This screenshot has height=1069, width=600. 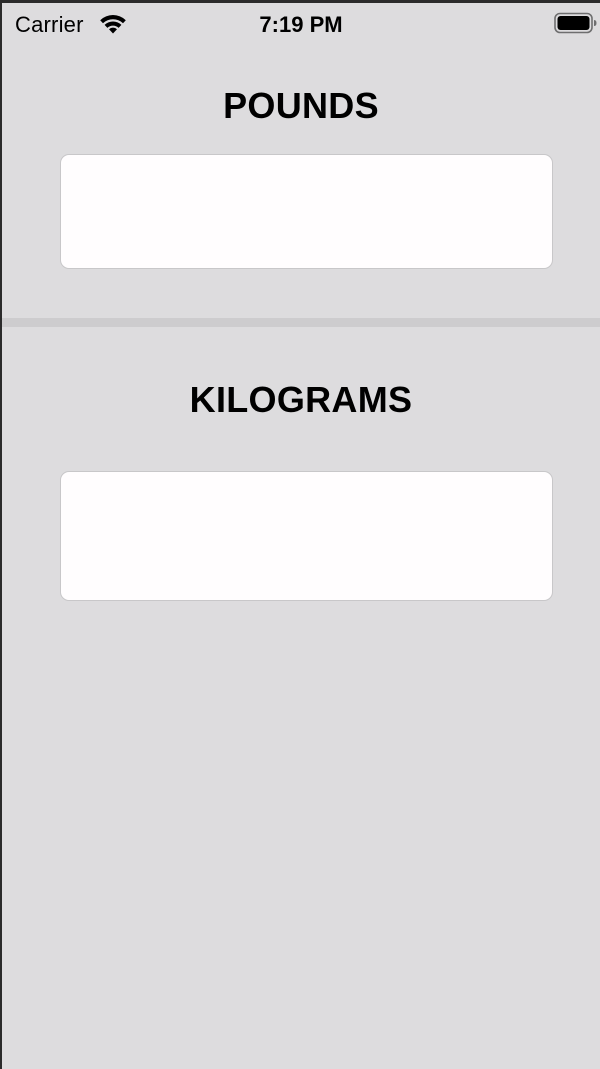 I want to click on kilograms-input, so click(x=306, y=536).